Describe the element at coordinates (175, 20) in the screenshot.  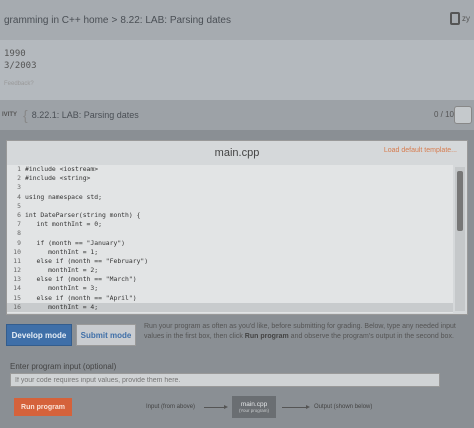
I see `breadcrumb-section: 8.22: LAB: Parsing dates` at that location.